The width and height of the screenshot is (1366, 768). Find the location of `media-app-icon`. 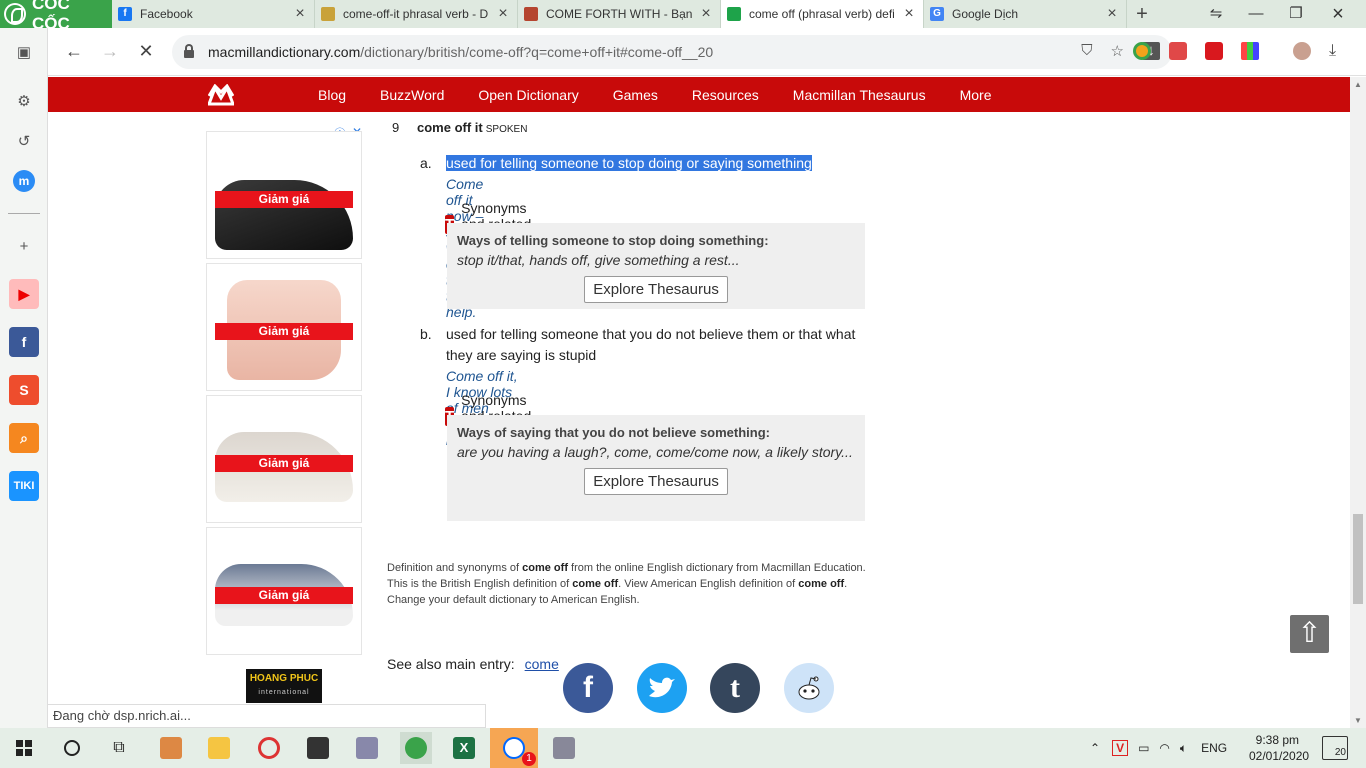

media-app-icon is located at coordinates (171, 748).